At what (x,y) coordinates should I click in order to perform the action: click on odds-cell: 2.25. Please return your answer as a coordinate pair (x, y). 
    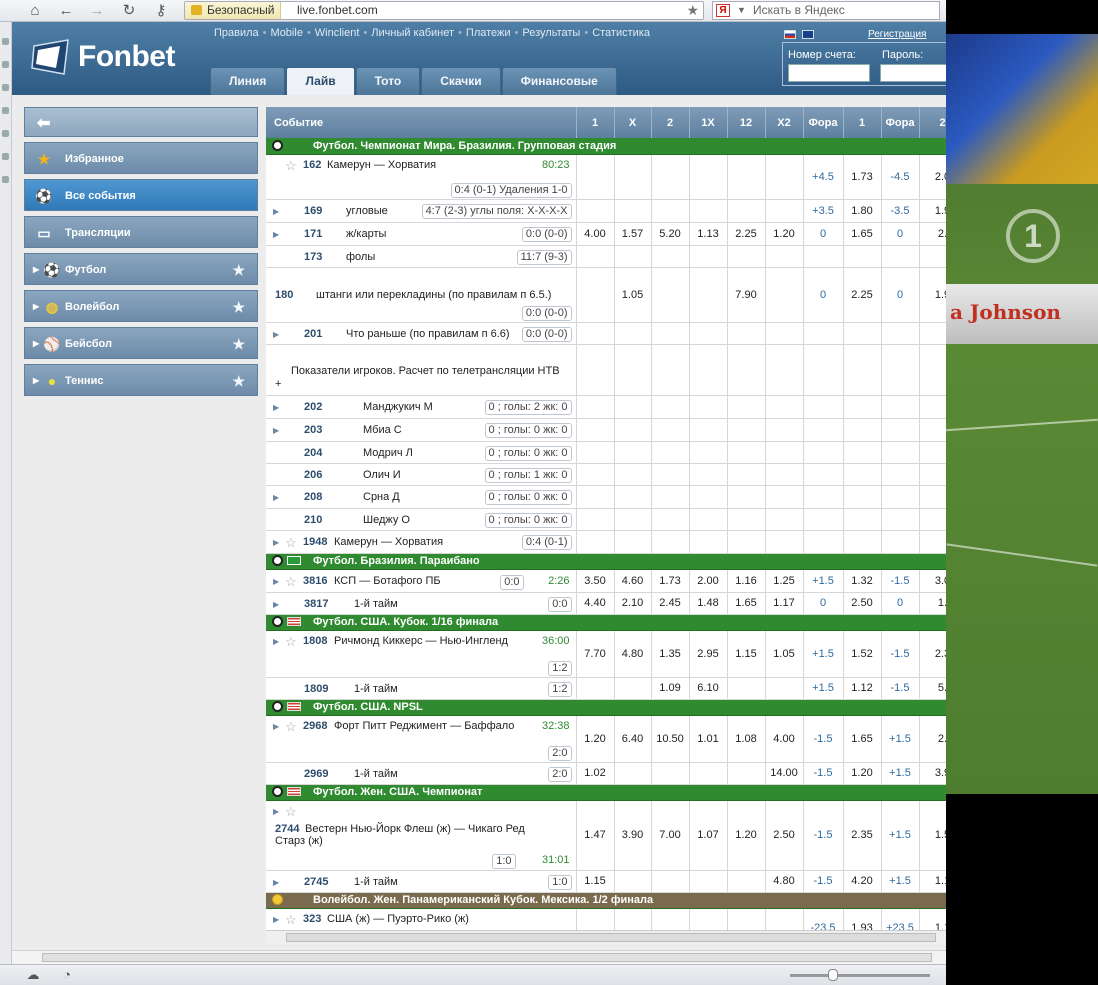
    Looking at the image, I should click on (862, 295).